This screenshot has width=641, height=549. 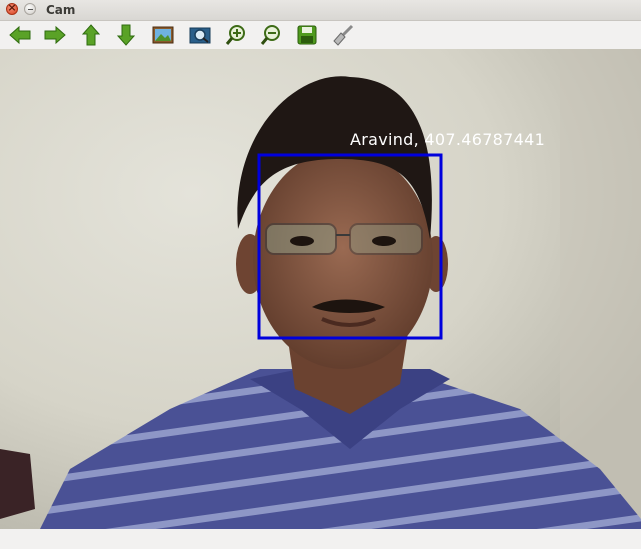 I want to click on pan-right-button, so click(x=55, y=35).